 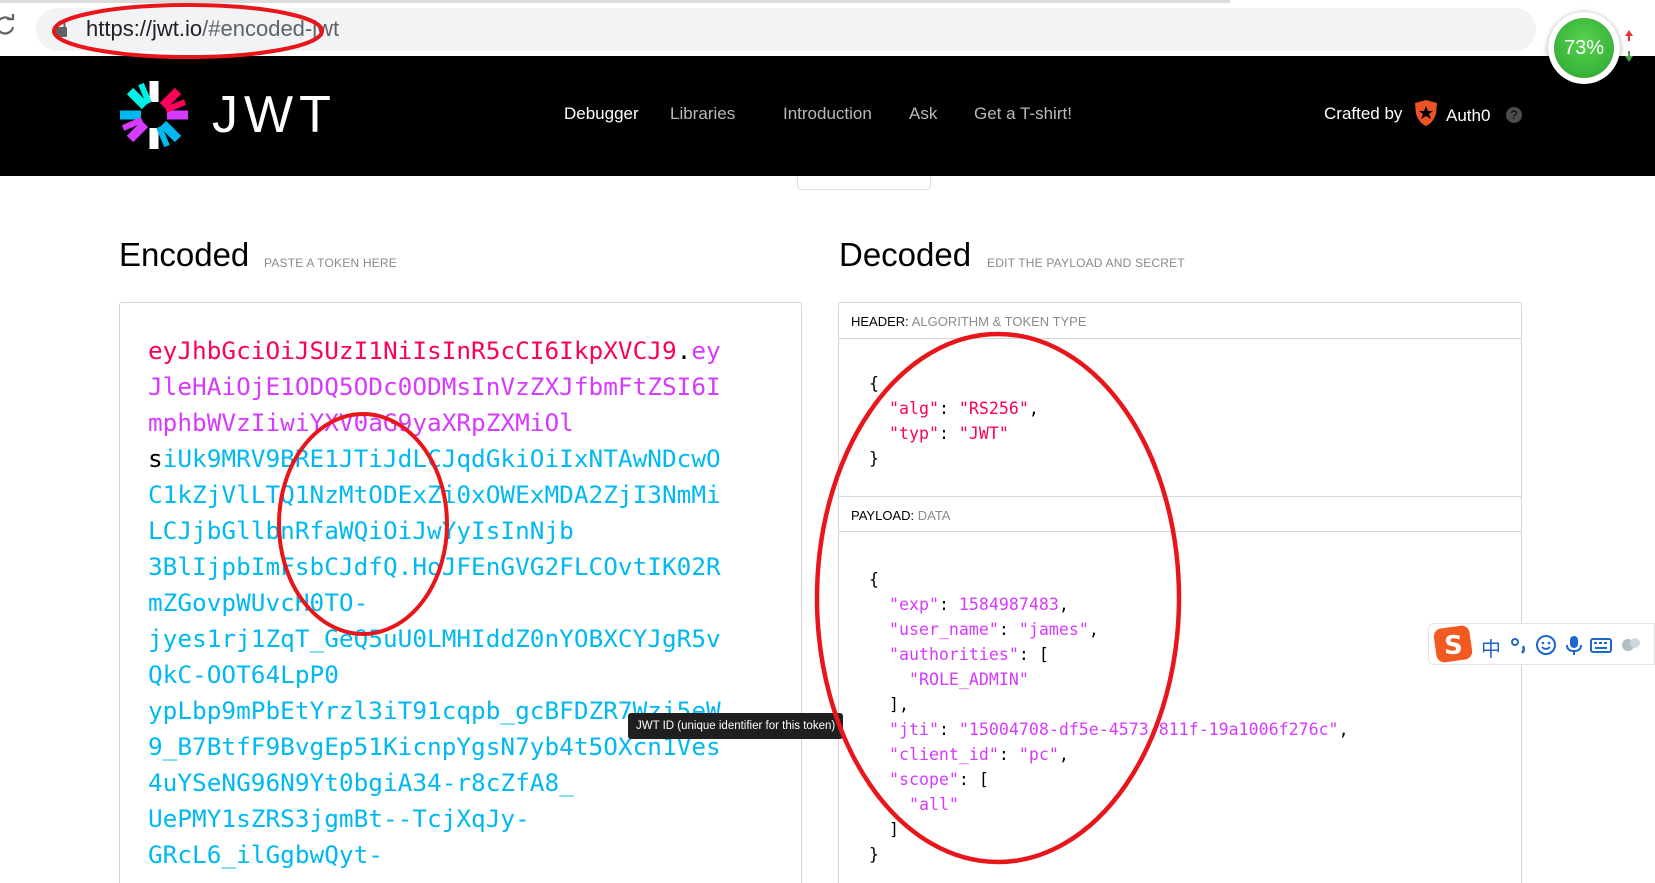 I want to click on token-segment-sig: mZGovpWUvcH0TO-, so click(x=258, y=602).